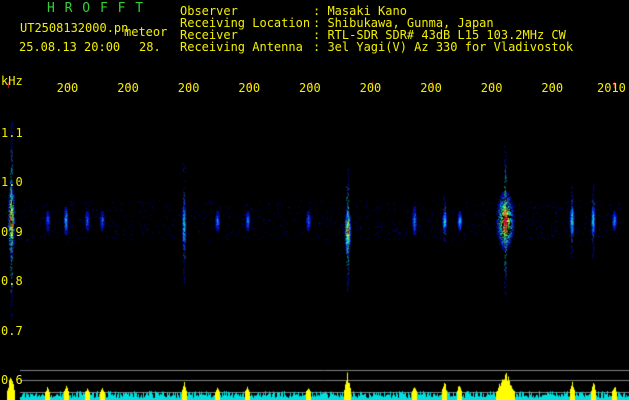 The width and height of the screenshot is (629, 400). I want to click on y-tick-label: 0.8, so click(12, 281).